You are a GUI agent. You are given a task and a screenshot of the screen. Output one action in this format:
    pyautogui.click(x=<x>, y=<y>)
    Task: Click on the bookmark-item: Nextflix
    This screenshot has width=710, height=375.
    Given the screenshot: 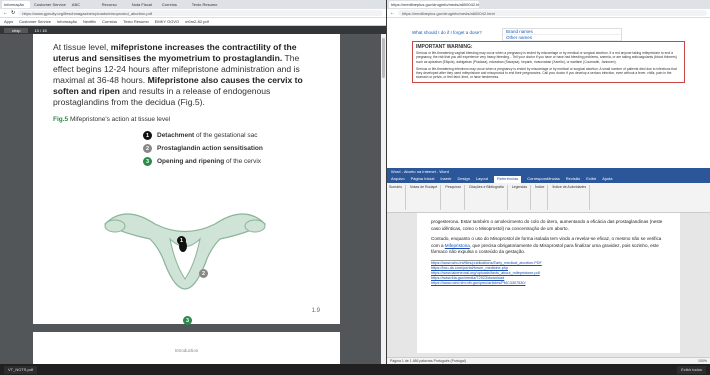 What is the action you would take?
    pyautogui.click(x=89, y=21)
    